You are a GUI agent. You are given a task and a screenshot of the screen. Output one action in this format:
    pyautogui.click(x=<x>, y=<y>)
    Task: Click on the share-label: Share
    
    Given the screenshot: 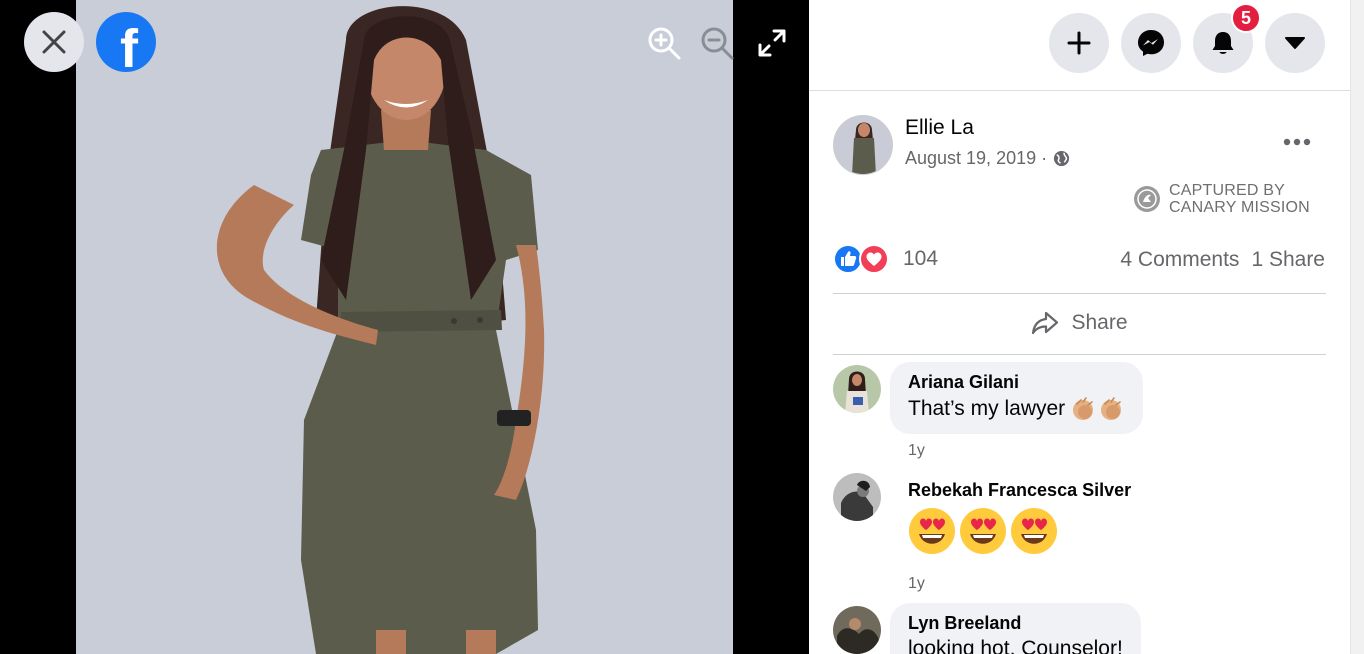 What is the action you would take?
    pyautogui.click(x=1099, y=322)
    